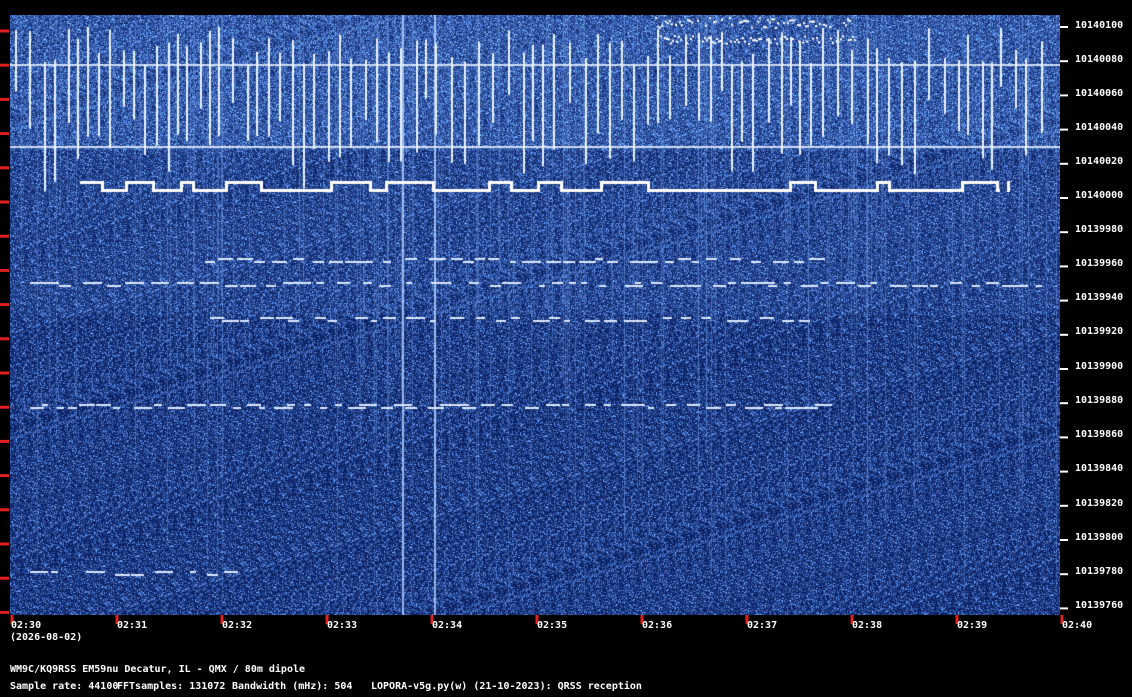 This screenshot has height=697, width=1132. What do you see at coordinates (1099, 331) in the screenshot?
I see `frequency-label: 10139920` at bounding box center [1099, 331].